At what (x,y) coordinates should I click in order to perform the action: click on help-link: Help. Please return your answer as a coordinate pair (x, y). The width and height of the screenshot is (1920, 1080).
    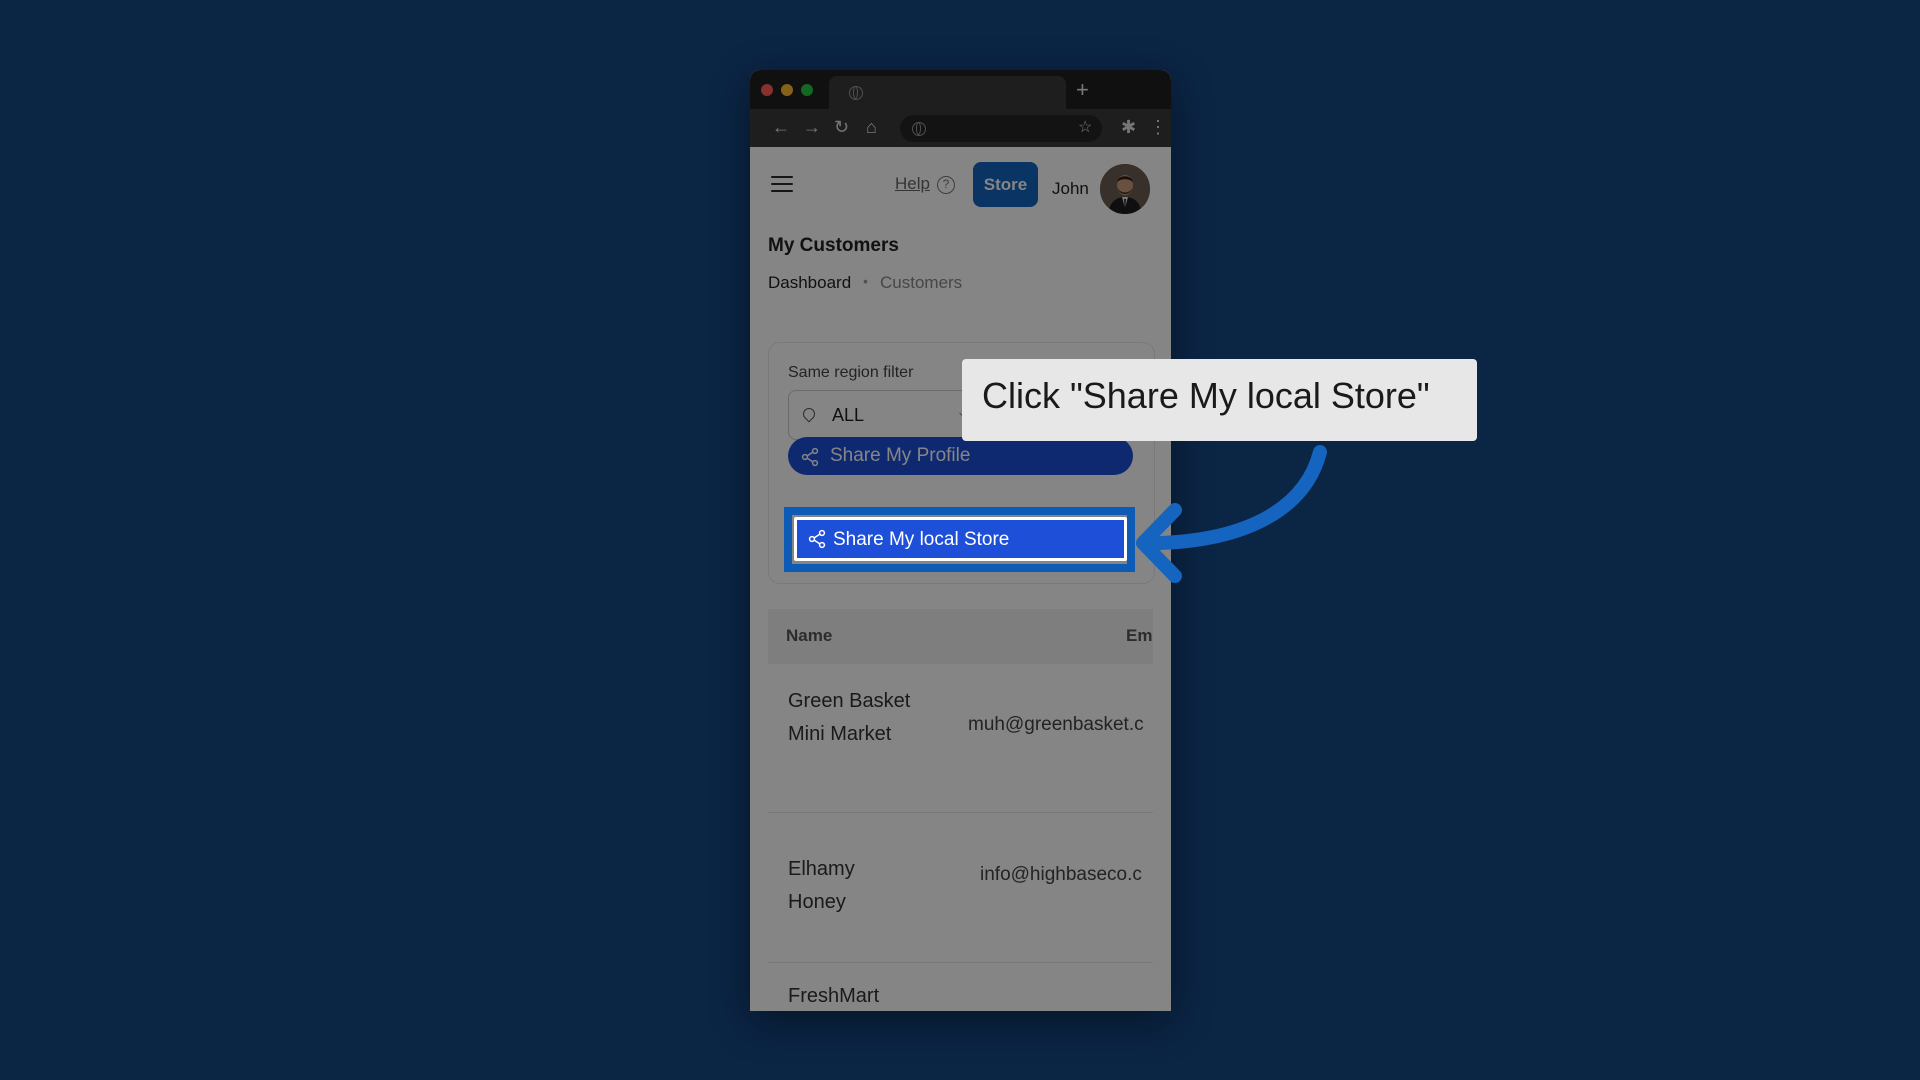
    Looking at the image, I should click on (912, 184).